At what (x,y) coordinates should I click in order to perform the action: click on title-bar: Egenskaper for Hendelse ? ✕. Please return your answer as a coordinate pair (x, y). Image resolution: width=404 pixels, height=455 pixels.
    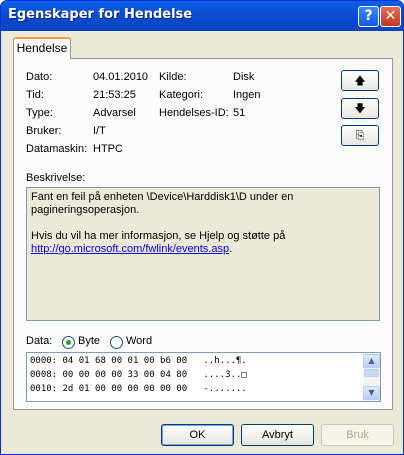
    Looking at the image, I should click on (202, 16).